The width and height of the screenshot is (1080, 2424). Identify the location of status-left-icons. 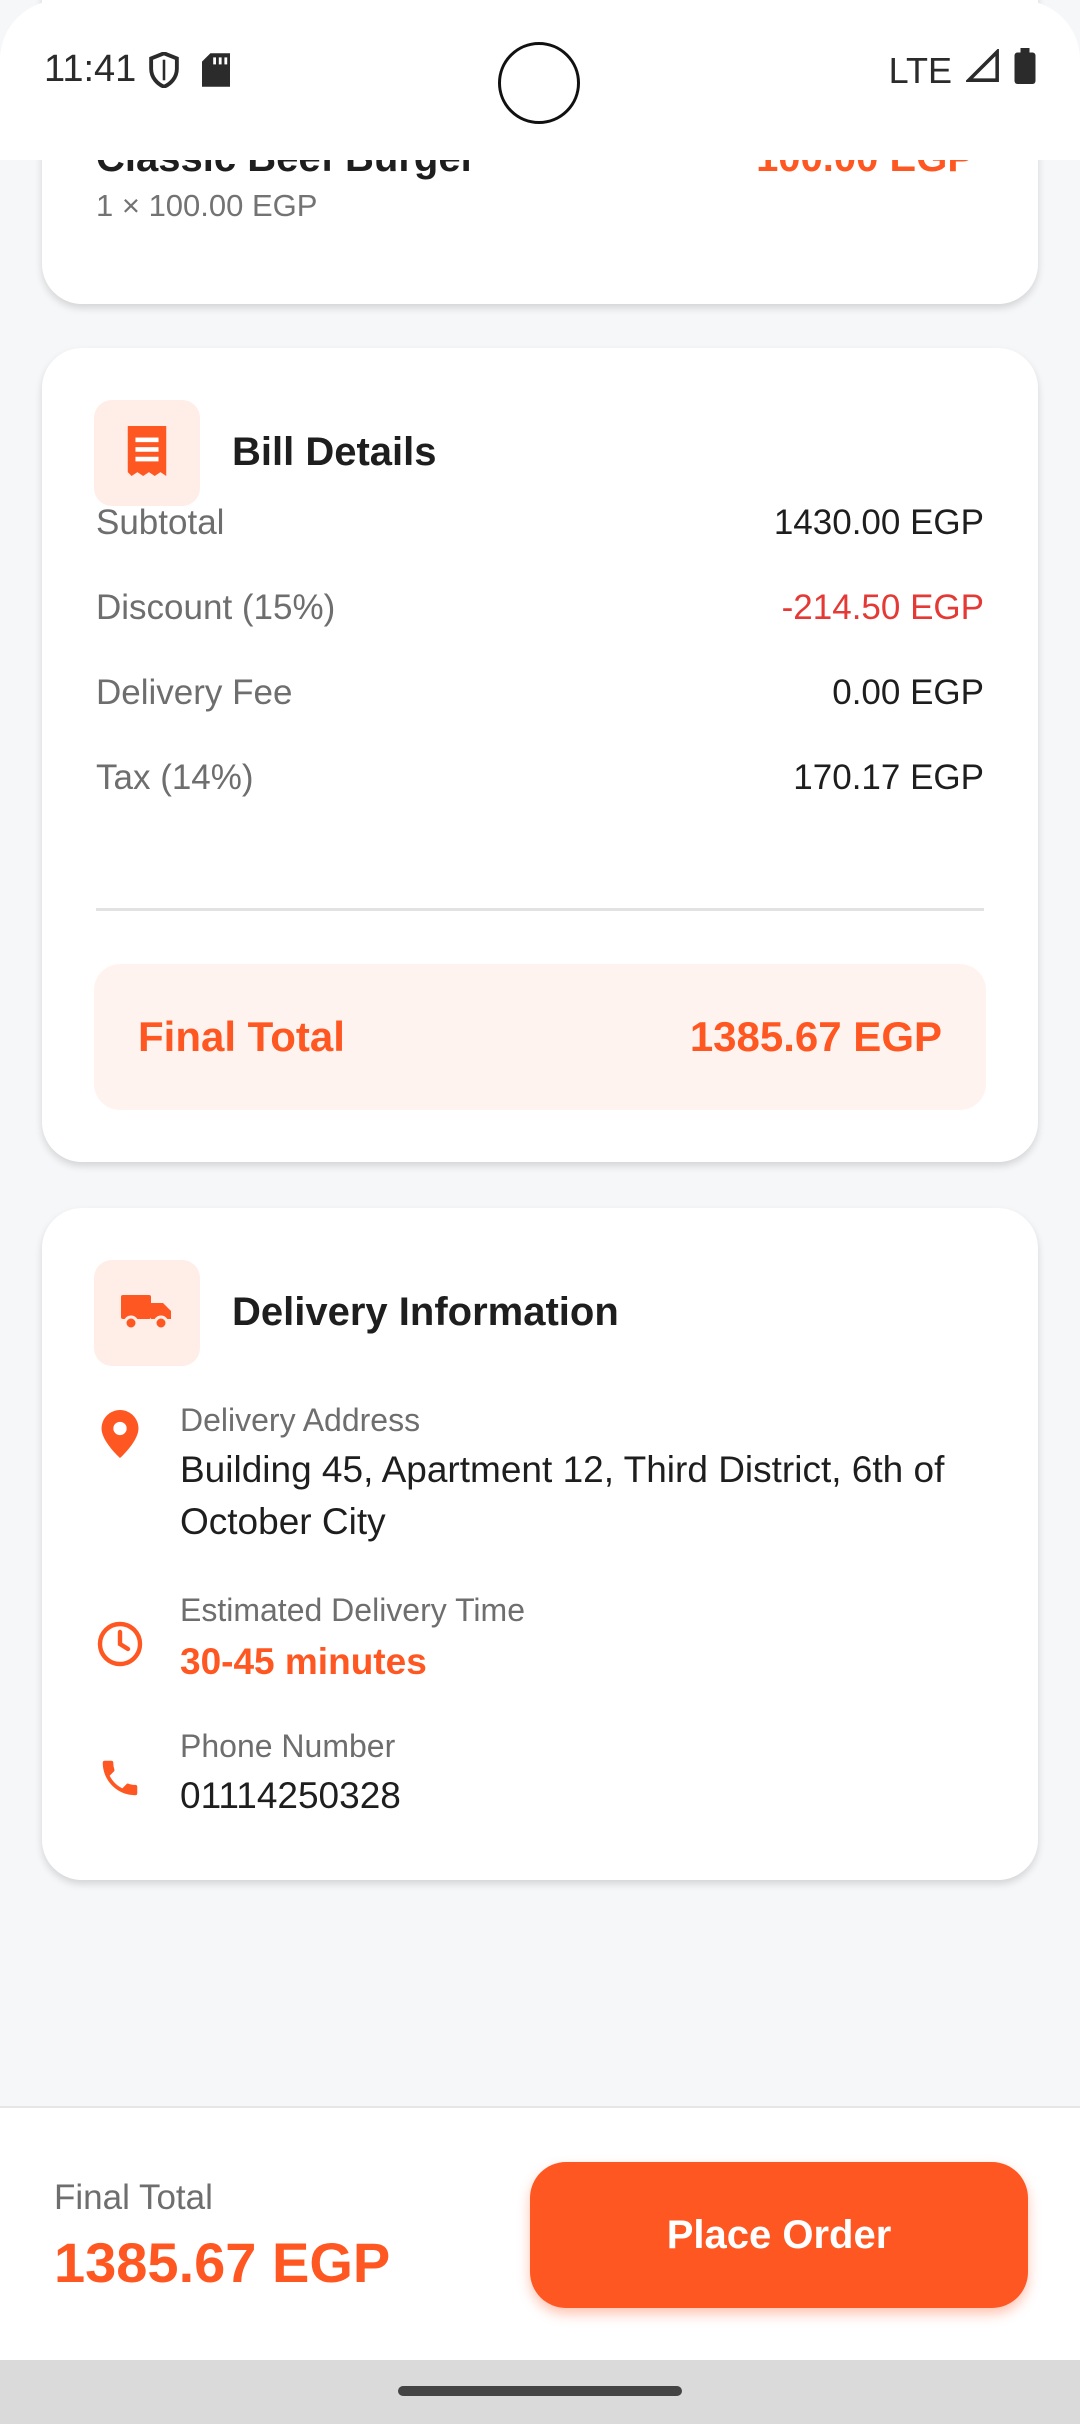
(189, 72).